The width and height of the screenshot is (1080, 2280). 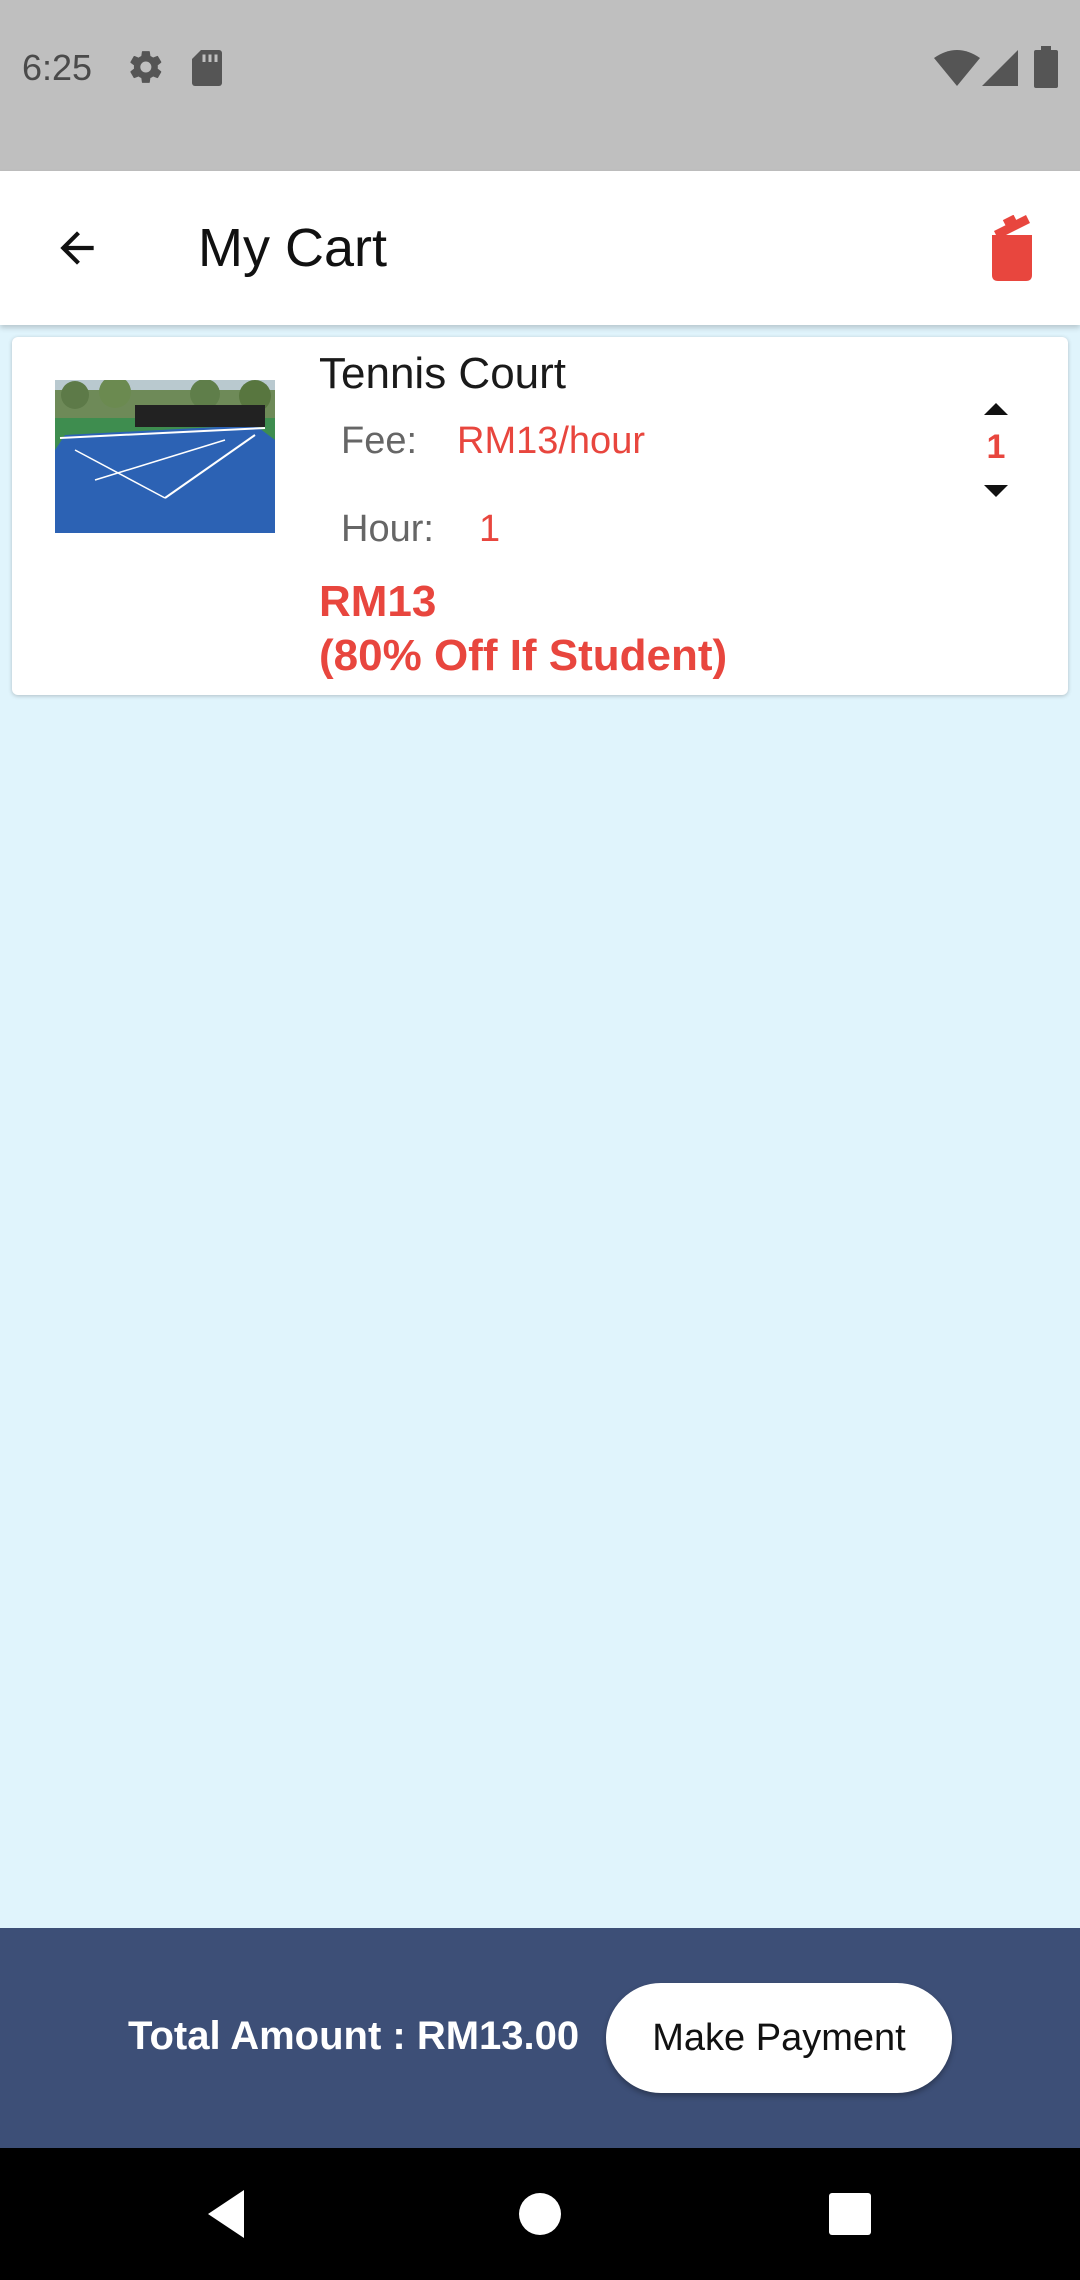 I want to click on sd-card-icon, so click(x=207, y=68).